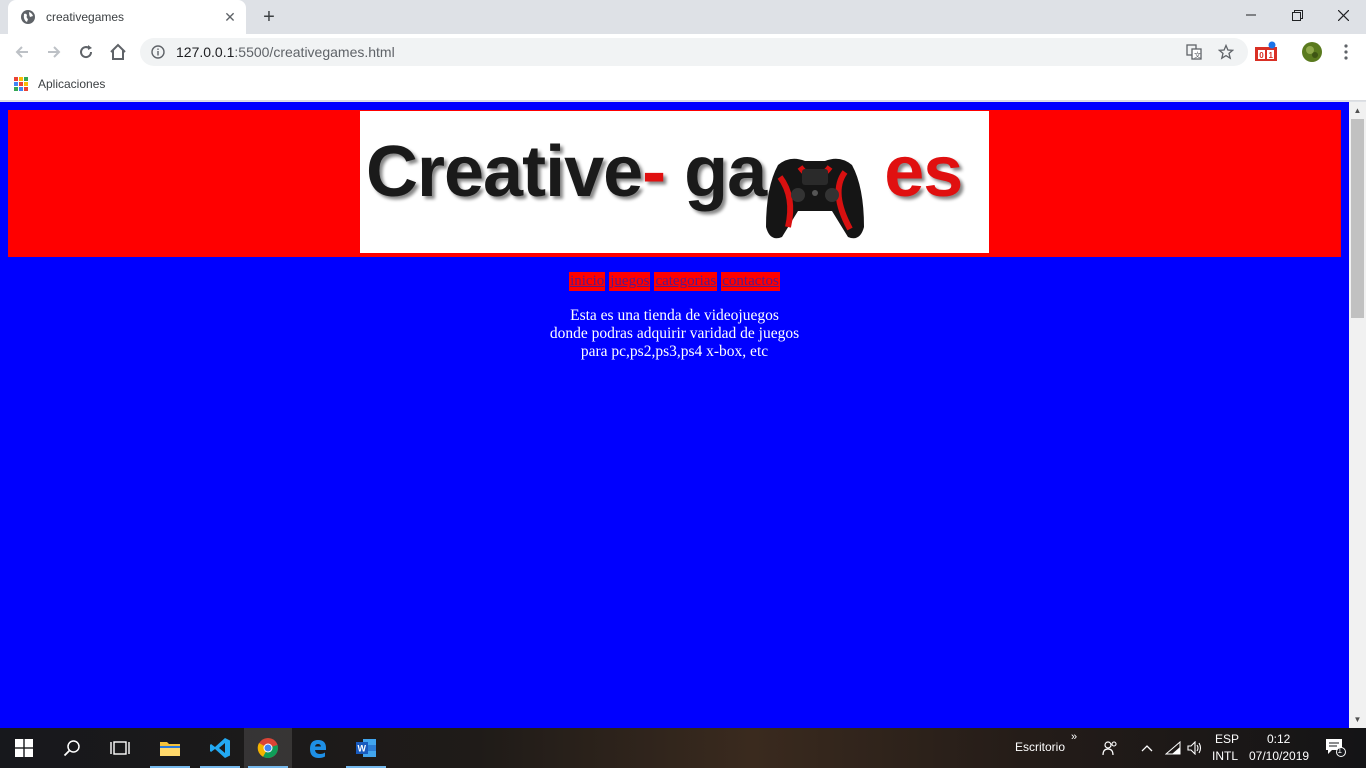 The height and width of the screenshot is (768, 1366). Describe the element at coordinates (318, 748) in the screenshot. I see `edge-icon` at that location.